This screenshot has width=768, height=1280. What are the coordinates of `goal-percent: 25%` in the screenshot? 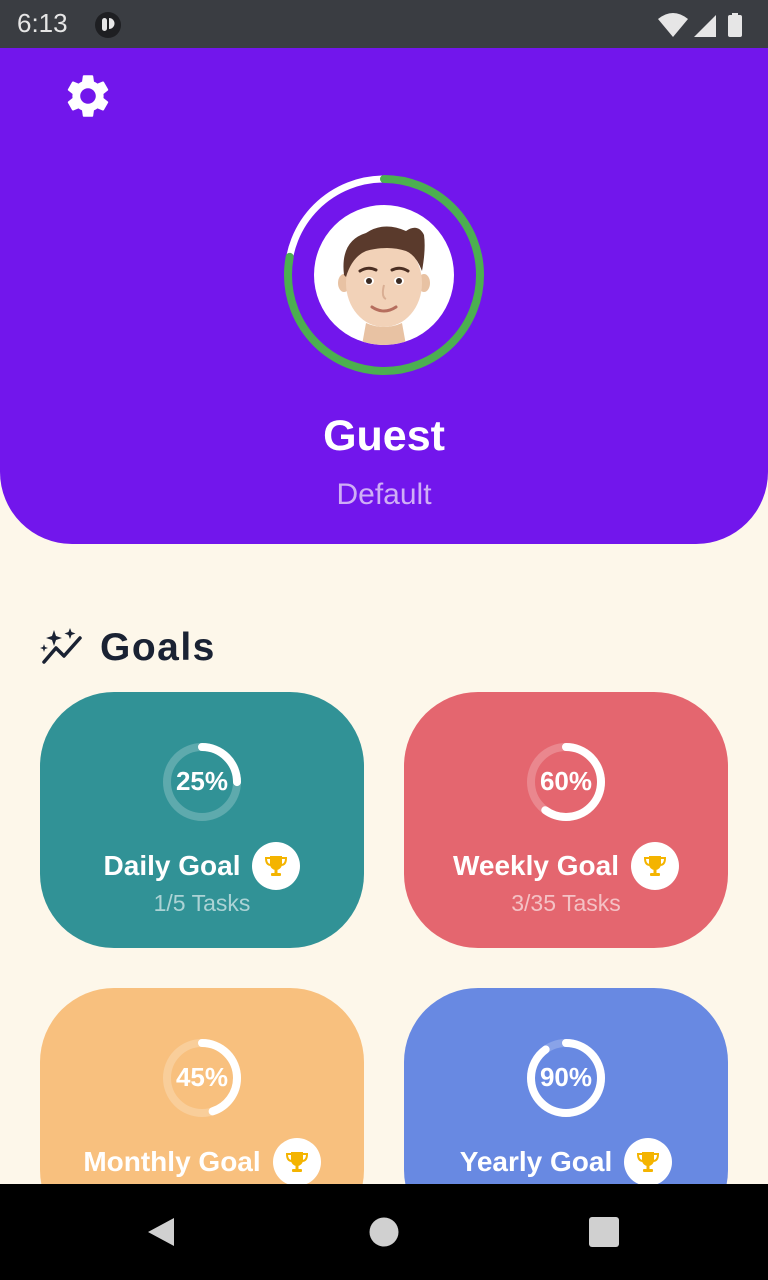 It's located at (202, 781).